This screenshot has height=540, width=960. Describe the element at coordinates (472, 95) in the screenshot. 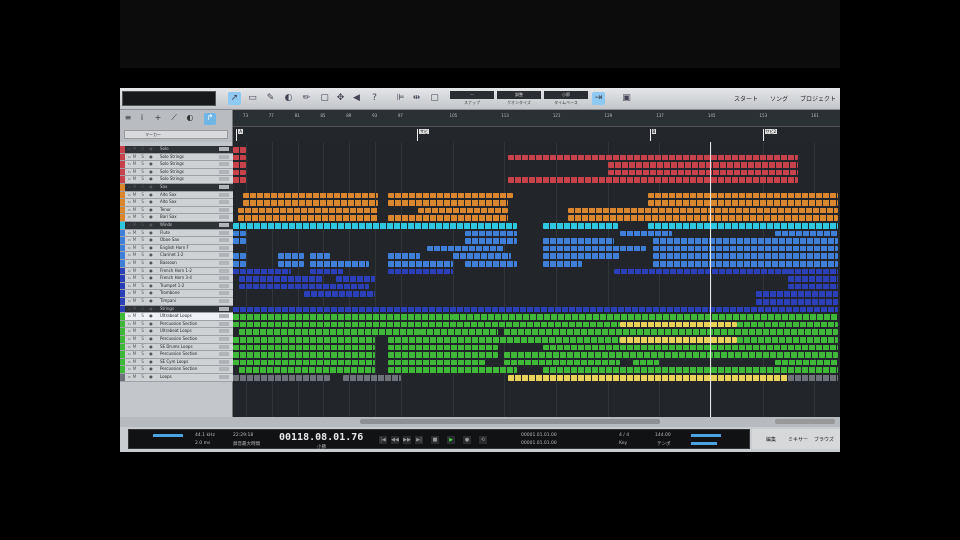

I see `snap-select: ---` at that location.